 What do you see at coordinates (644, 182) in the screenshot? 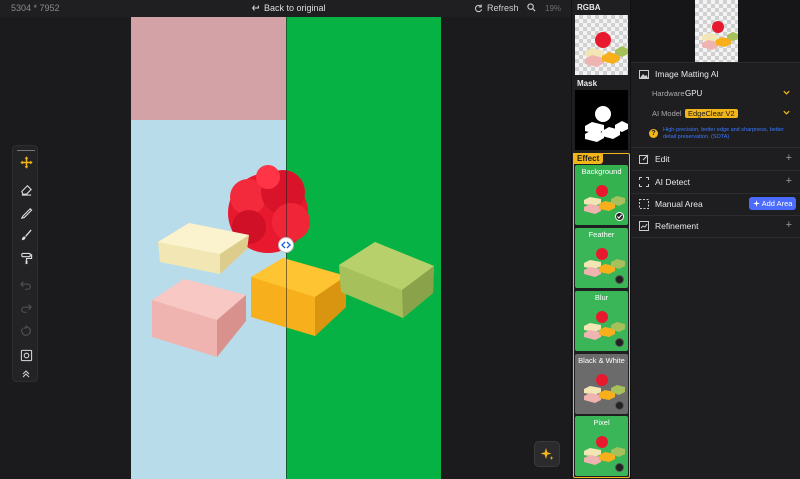
I see `ai-detect-icon` at bounding box center [644, 182].